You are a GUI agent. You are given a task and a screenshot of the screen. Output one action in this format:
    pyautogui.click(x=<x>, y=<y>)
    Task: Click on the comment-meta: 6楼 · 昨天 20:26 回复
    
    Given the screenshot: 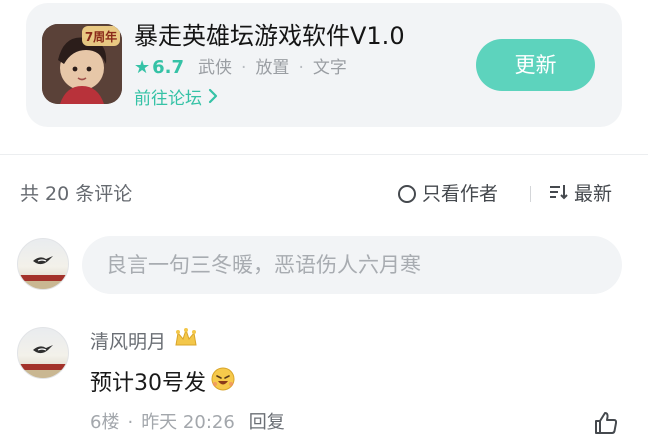 What is the action you would take?
    pyautogui.click(x=187, y=423)
    